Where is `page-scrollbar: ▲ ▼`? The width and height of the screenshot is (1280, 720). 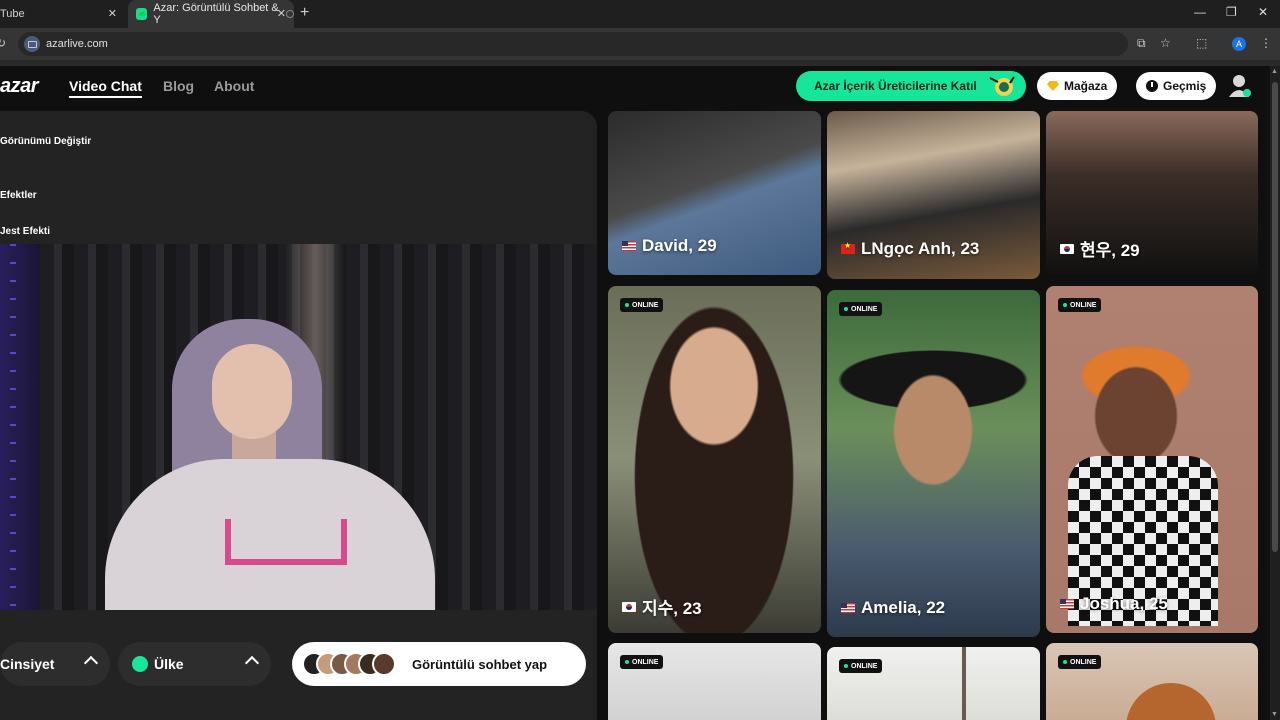 page-scrollbar: ▲ ▼ is located at coordinates (1275, 393).